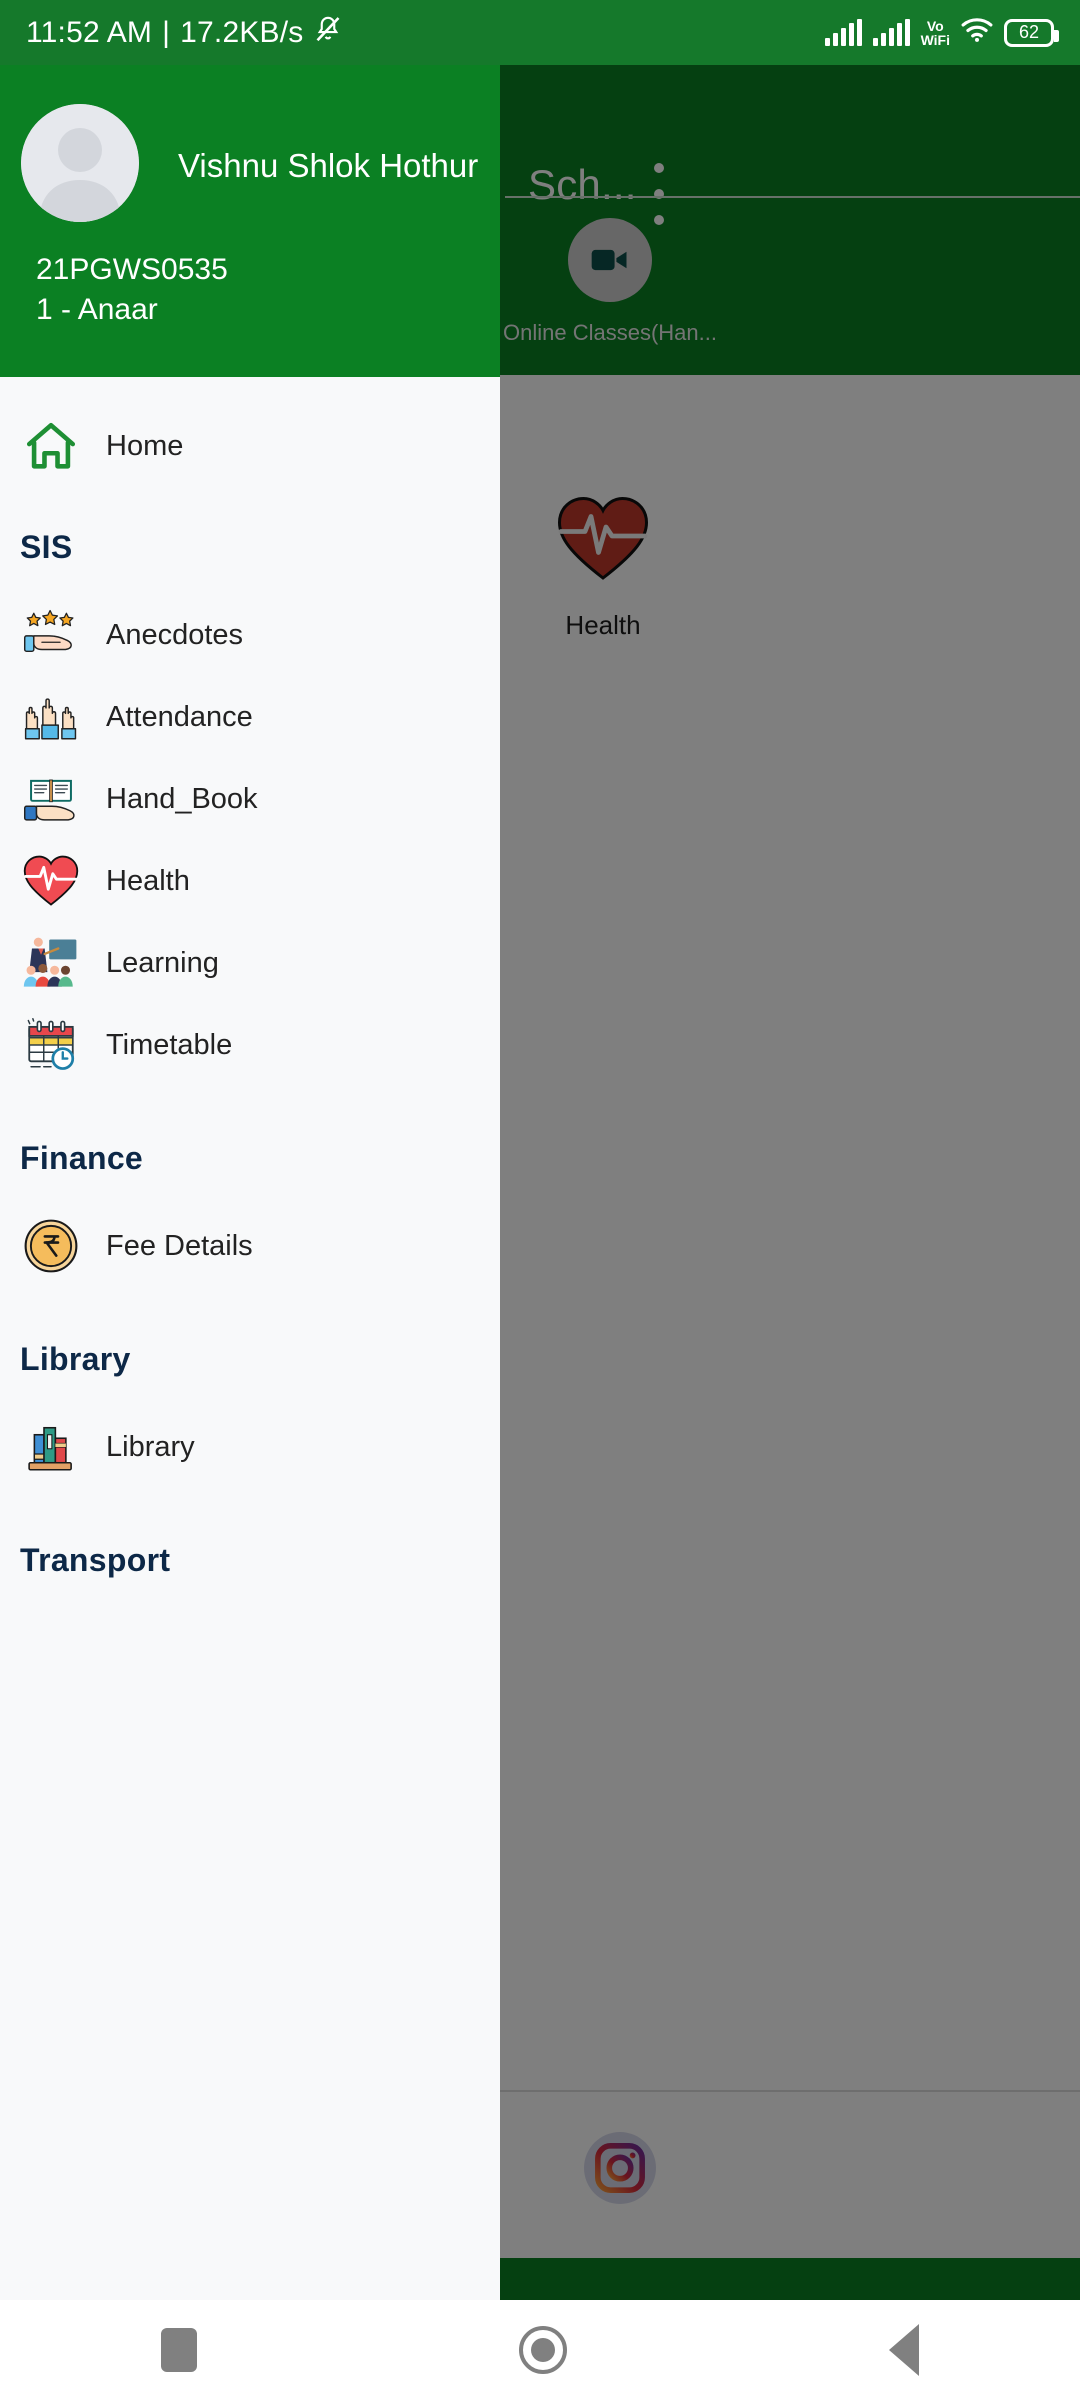 This screenshot has width=1080, height=2400. I want to click on drawer-item-attendance: Attendance, so click(250, 717).